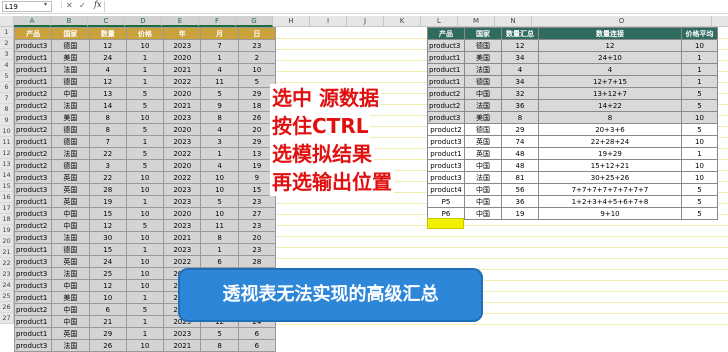 This screenshot has width=728, height=352. Describe the element at coordinates (7, 307) in the screenshot. I see `row-header-26: 26` at that location.